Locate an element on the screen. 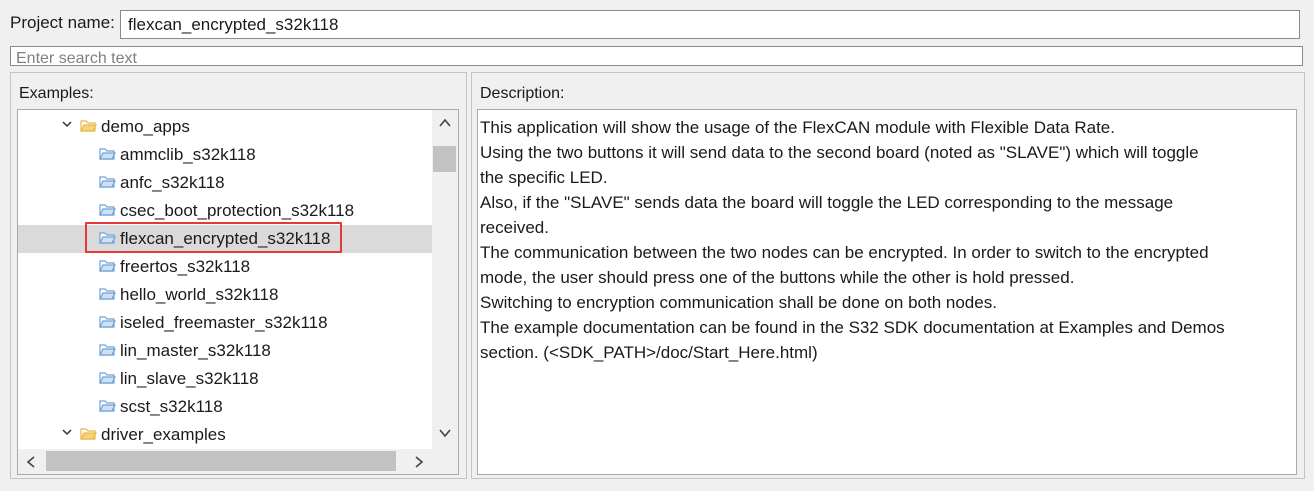  tree-item-lin_master_s32k118: lin_master_s32k118 is located at coordinates (225, 351).